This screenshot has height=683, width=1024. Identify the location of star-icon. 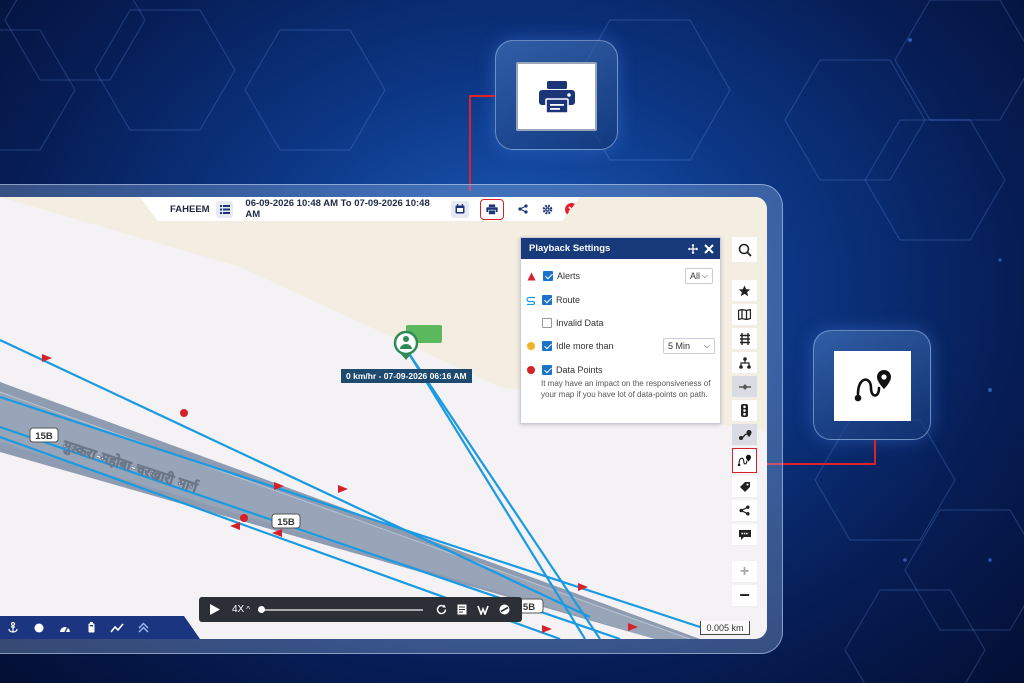
(744, 290).